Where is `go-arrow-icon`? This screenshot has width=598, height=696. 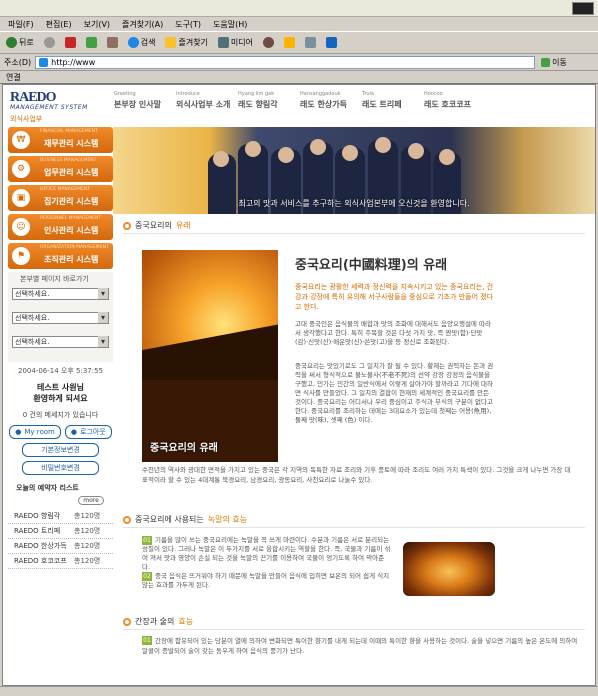 go-arrow-icon is located at coordinates (546, 62).